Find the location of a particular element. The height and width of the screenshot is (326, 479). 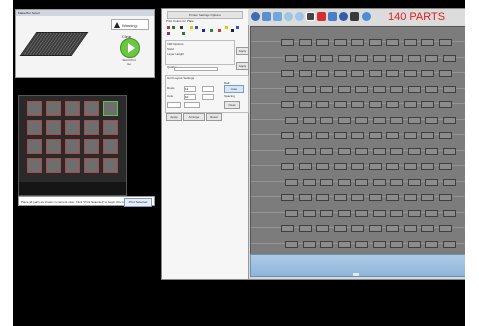

save-icon is located at coordinates (266, 16).